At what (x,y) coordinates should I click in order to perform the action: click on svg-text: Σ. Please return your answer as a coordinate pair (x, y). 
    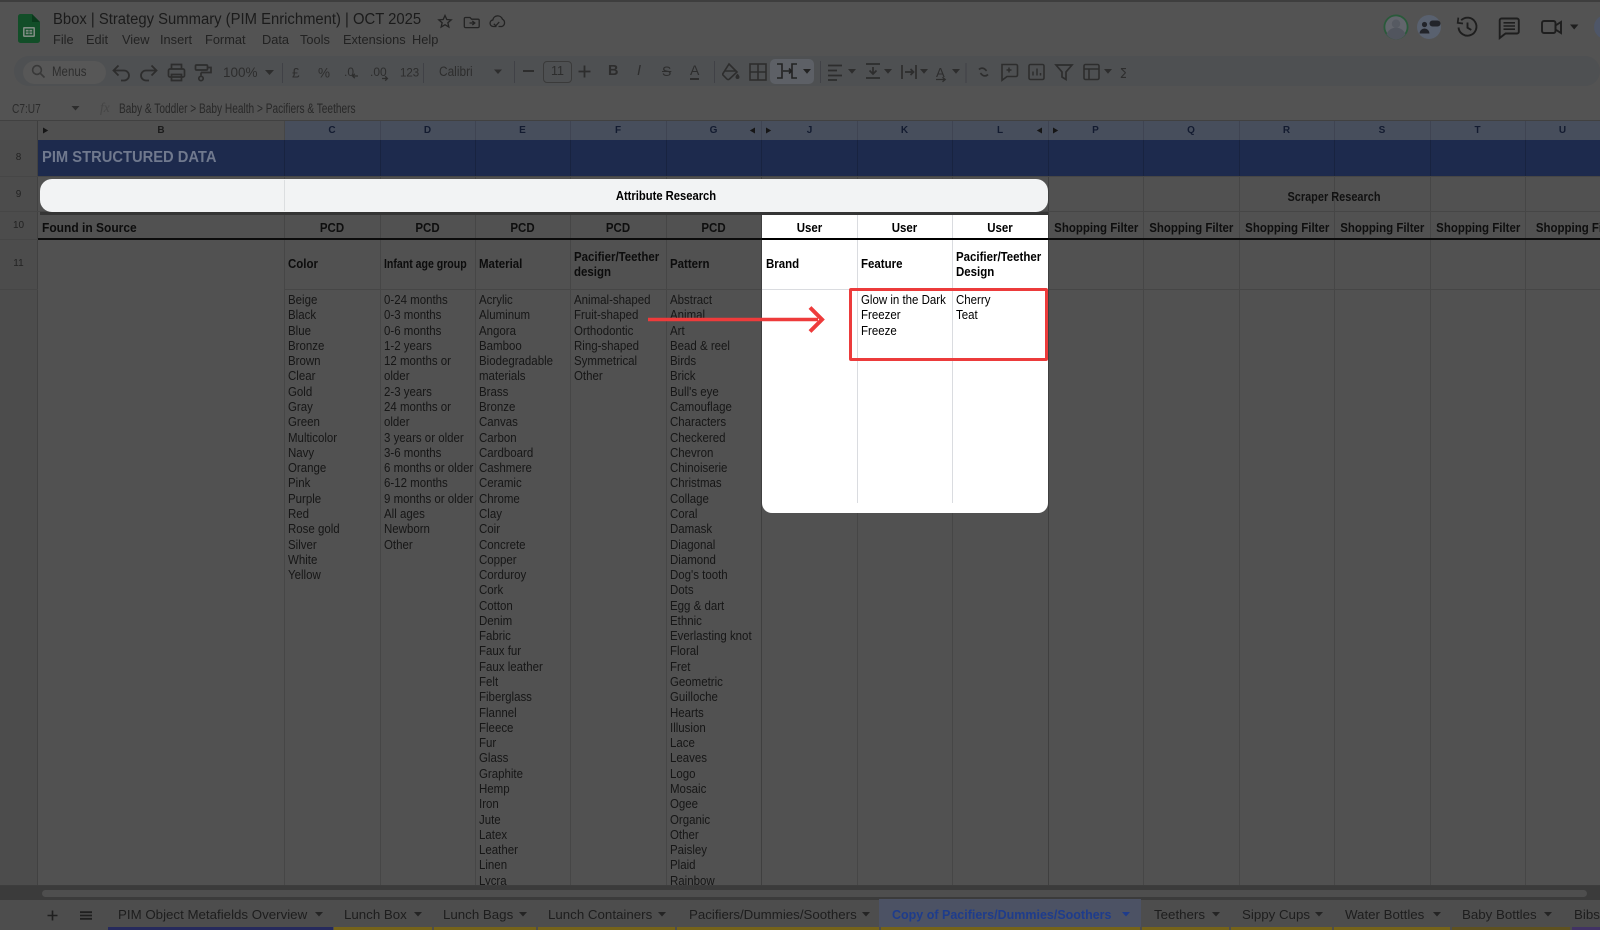
    Looking at the image, I should click on (1123, 73).